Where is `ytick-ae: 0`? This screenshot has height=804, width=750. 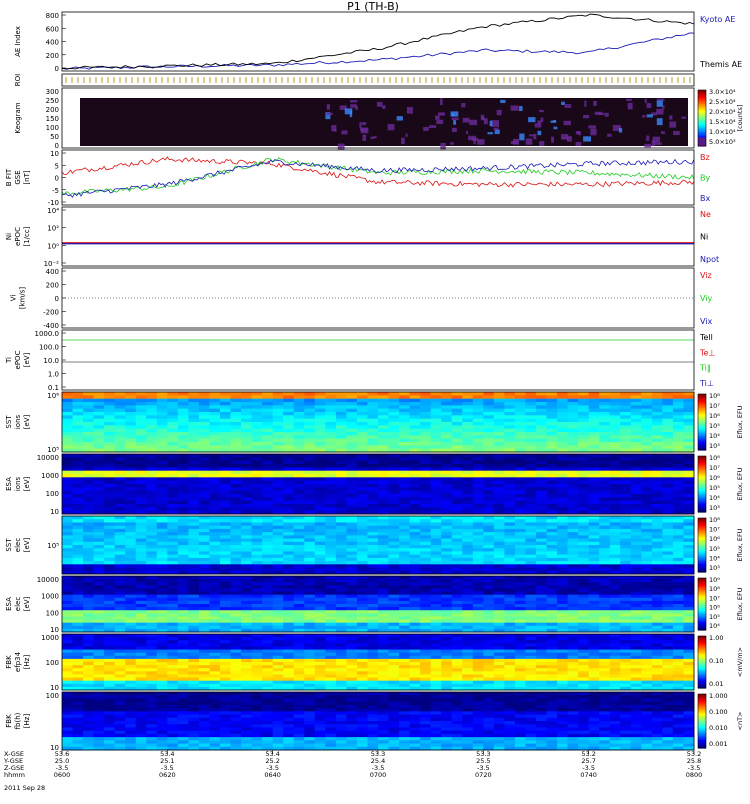
ytick-ae: 0 is located at coordinates (57, 69).